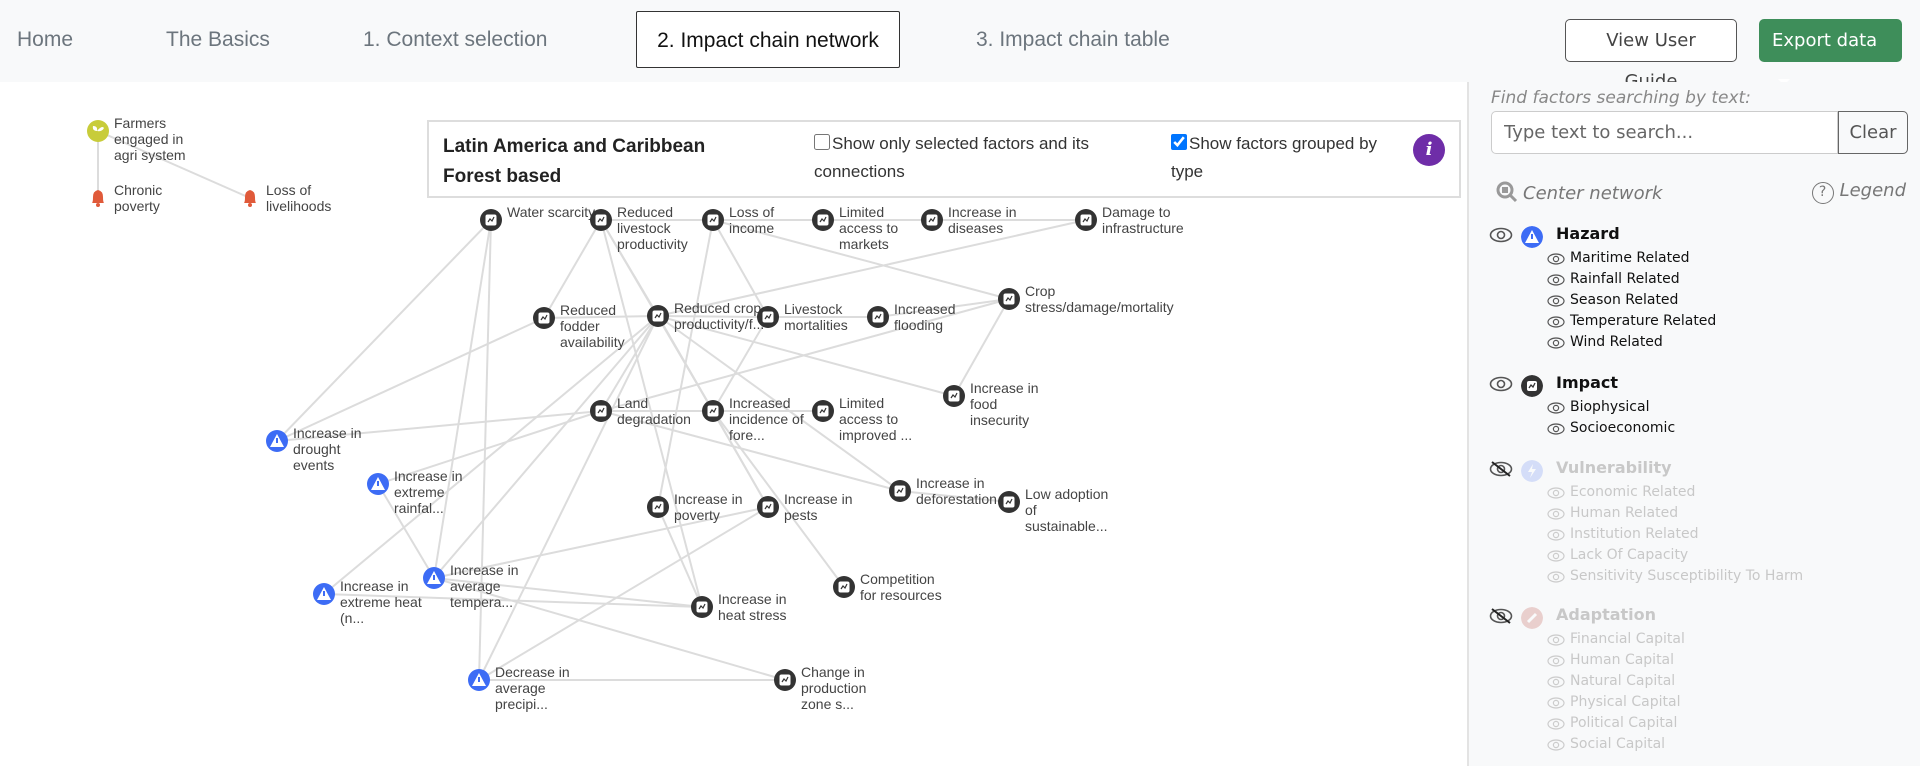 This screenshot has height=766, width=1920. I want to click on node-label-line: Increase in, so click(982, 212).